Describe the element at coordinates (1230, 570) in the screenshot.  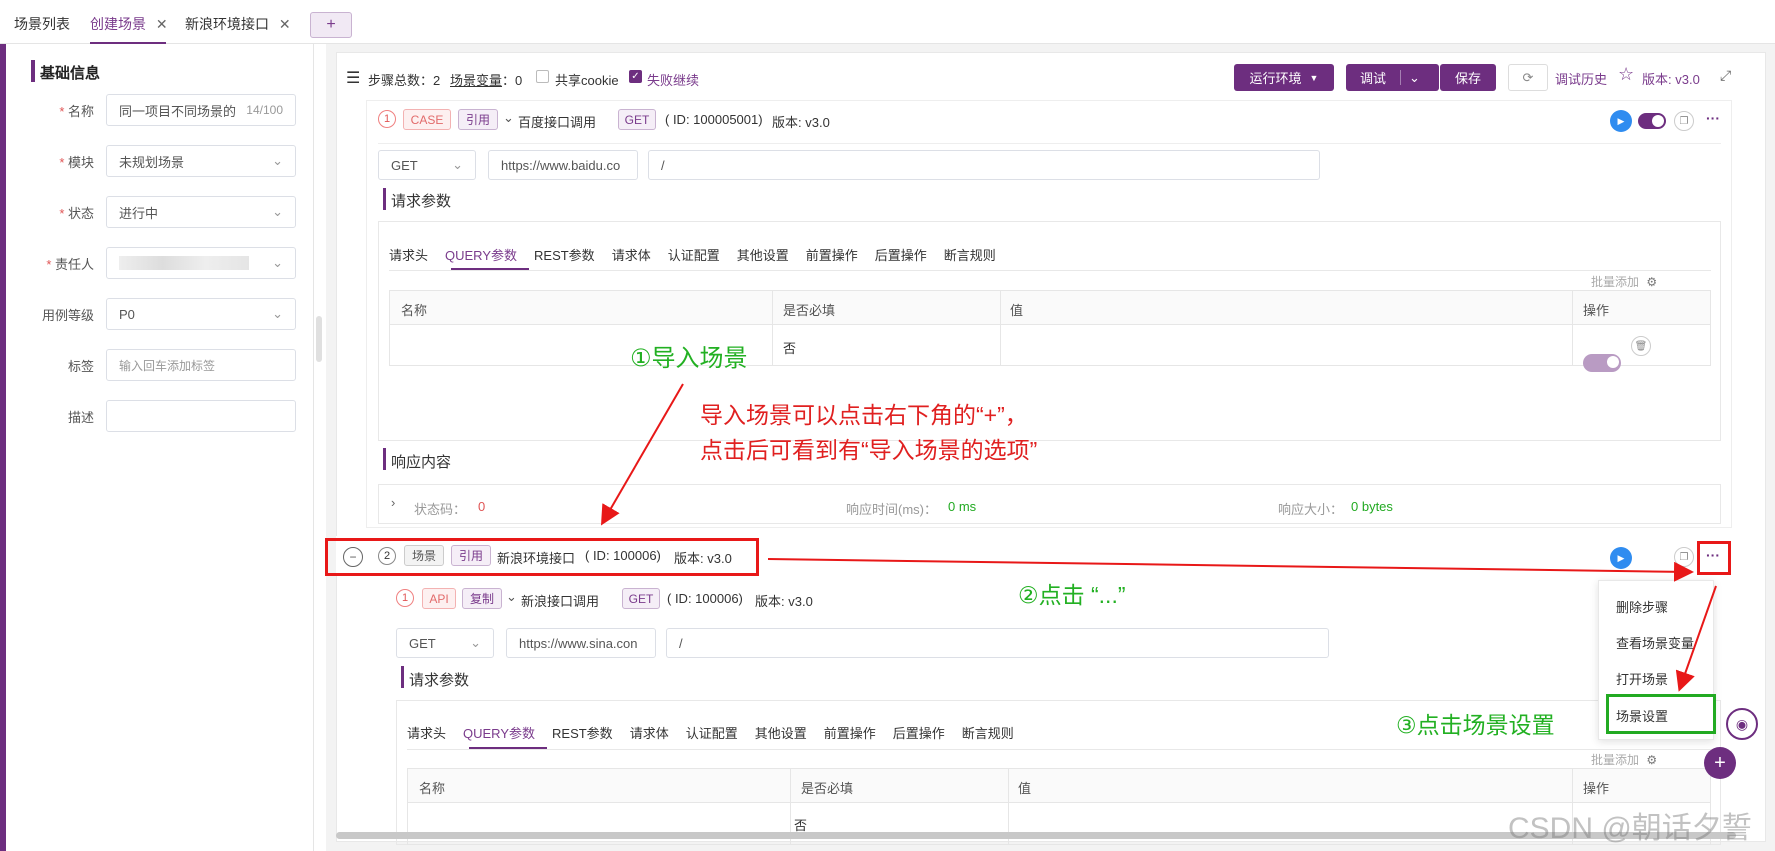
I see `arrow-to-more-button` at that location.